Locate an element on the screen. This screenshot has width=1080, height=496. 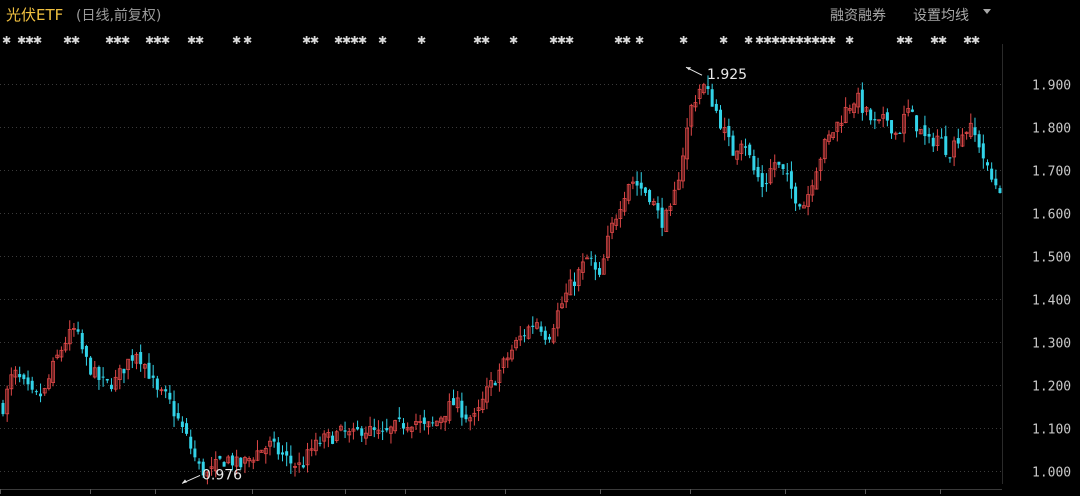
y-tick-label: 1.900 is located at coordinates (1051, 86).